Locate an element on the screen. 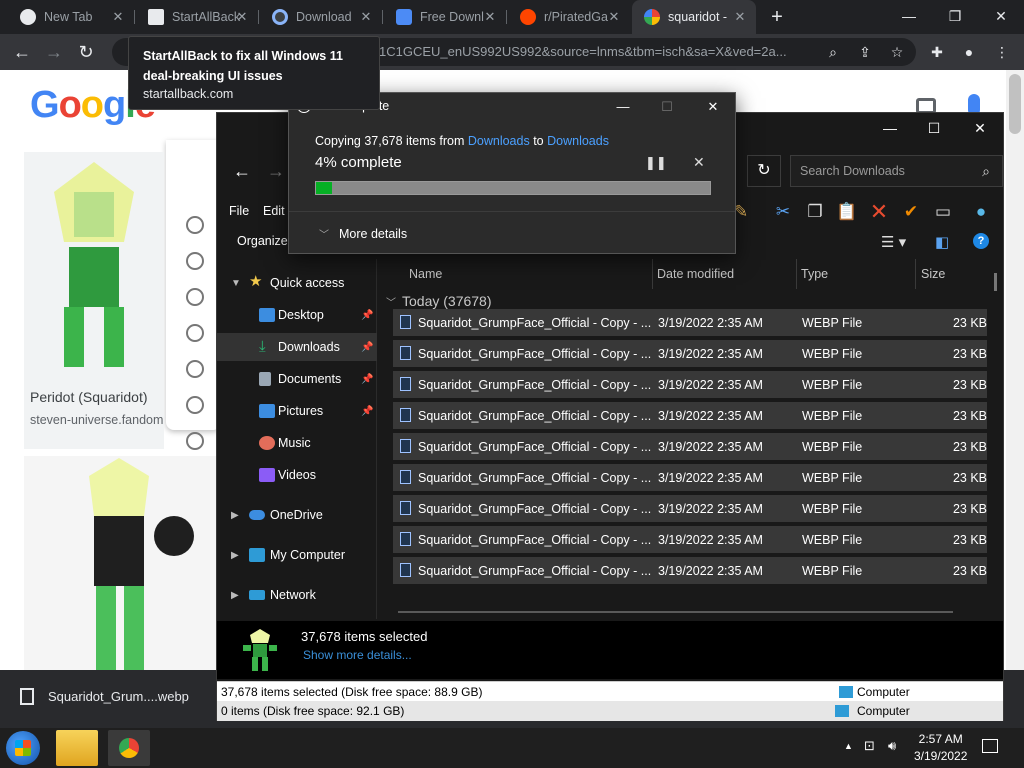 Image resolution: width=1024 pixels, height=768 pixels. chrome-close-button: ✕ is located at coordinates (1001, 17).